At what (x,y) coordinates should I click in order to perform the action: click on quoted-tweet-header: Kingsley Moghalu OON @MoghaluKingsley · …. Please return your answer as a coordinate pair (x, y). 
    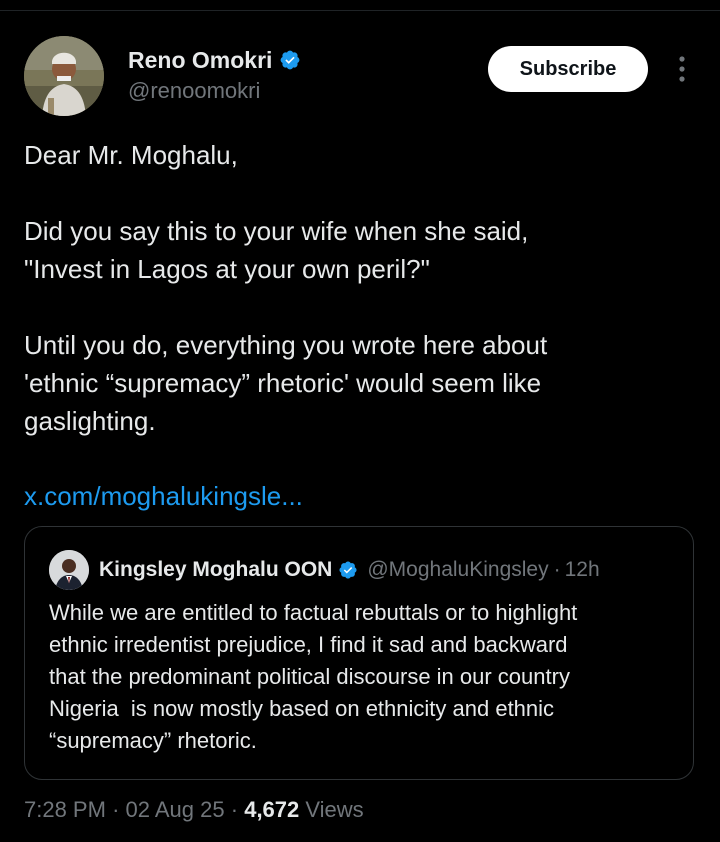
    Looking at the image, I should click on (324, 570).